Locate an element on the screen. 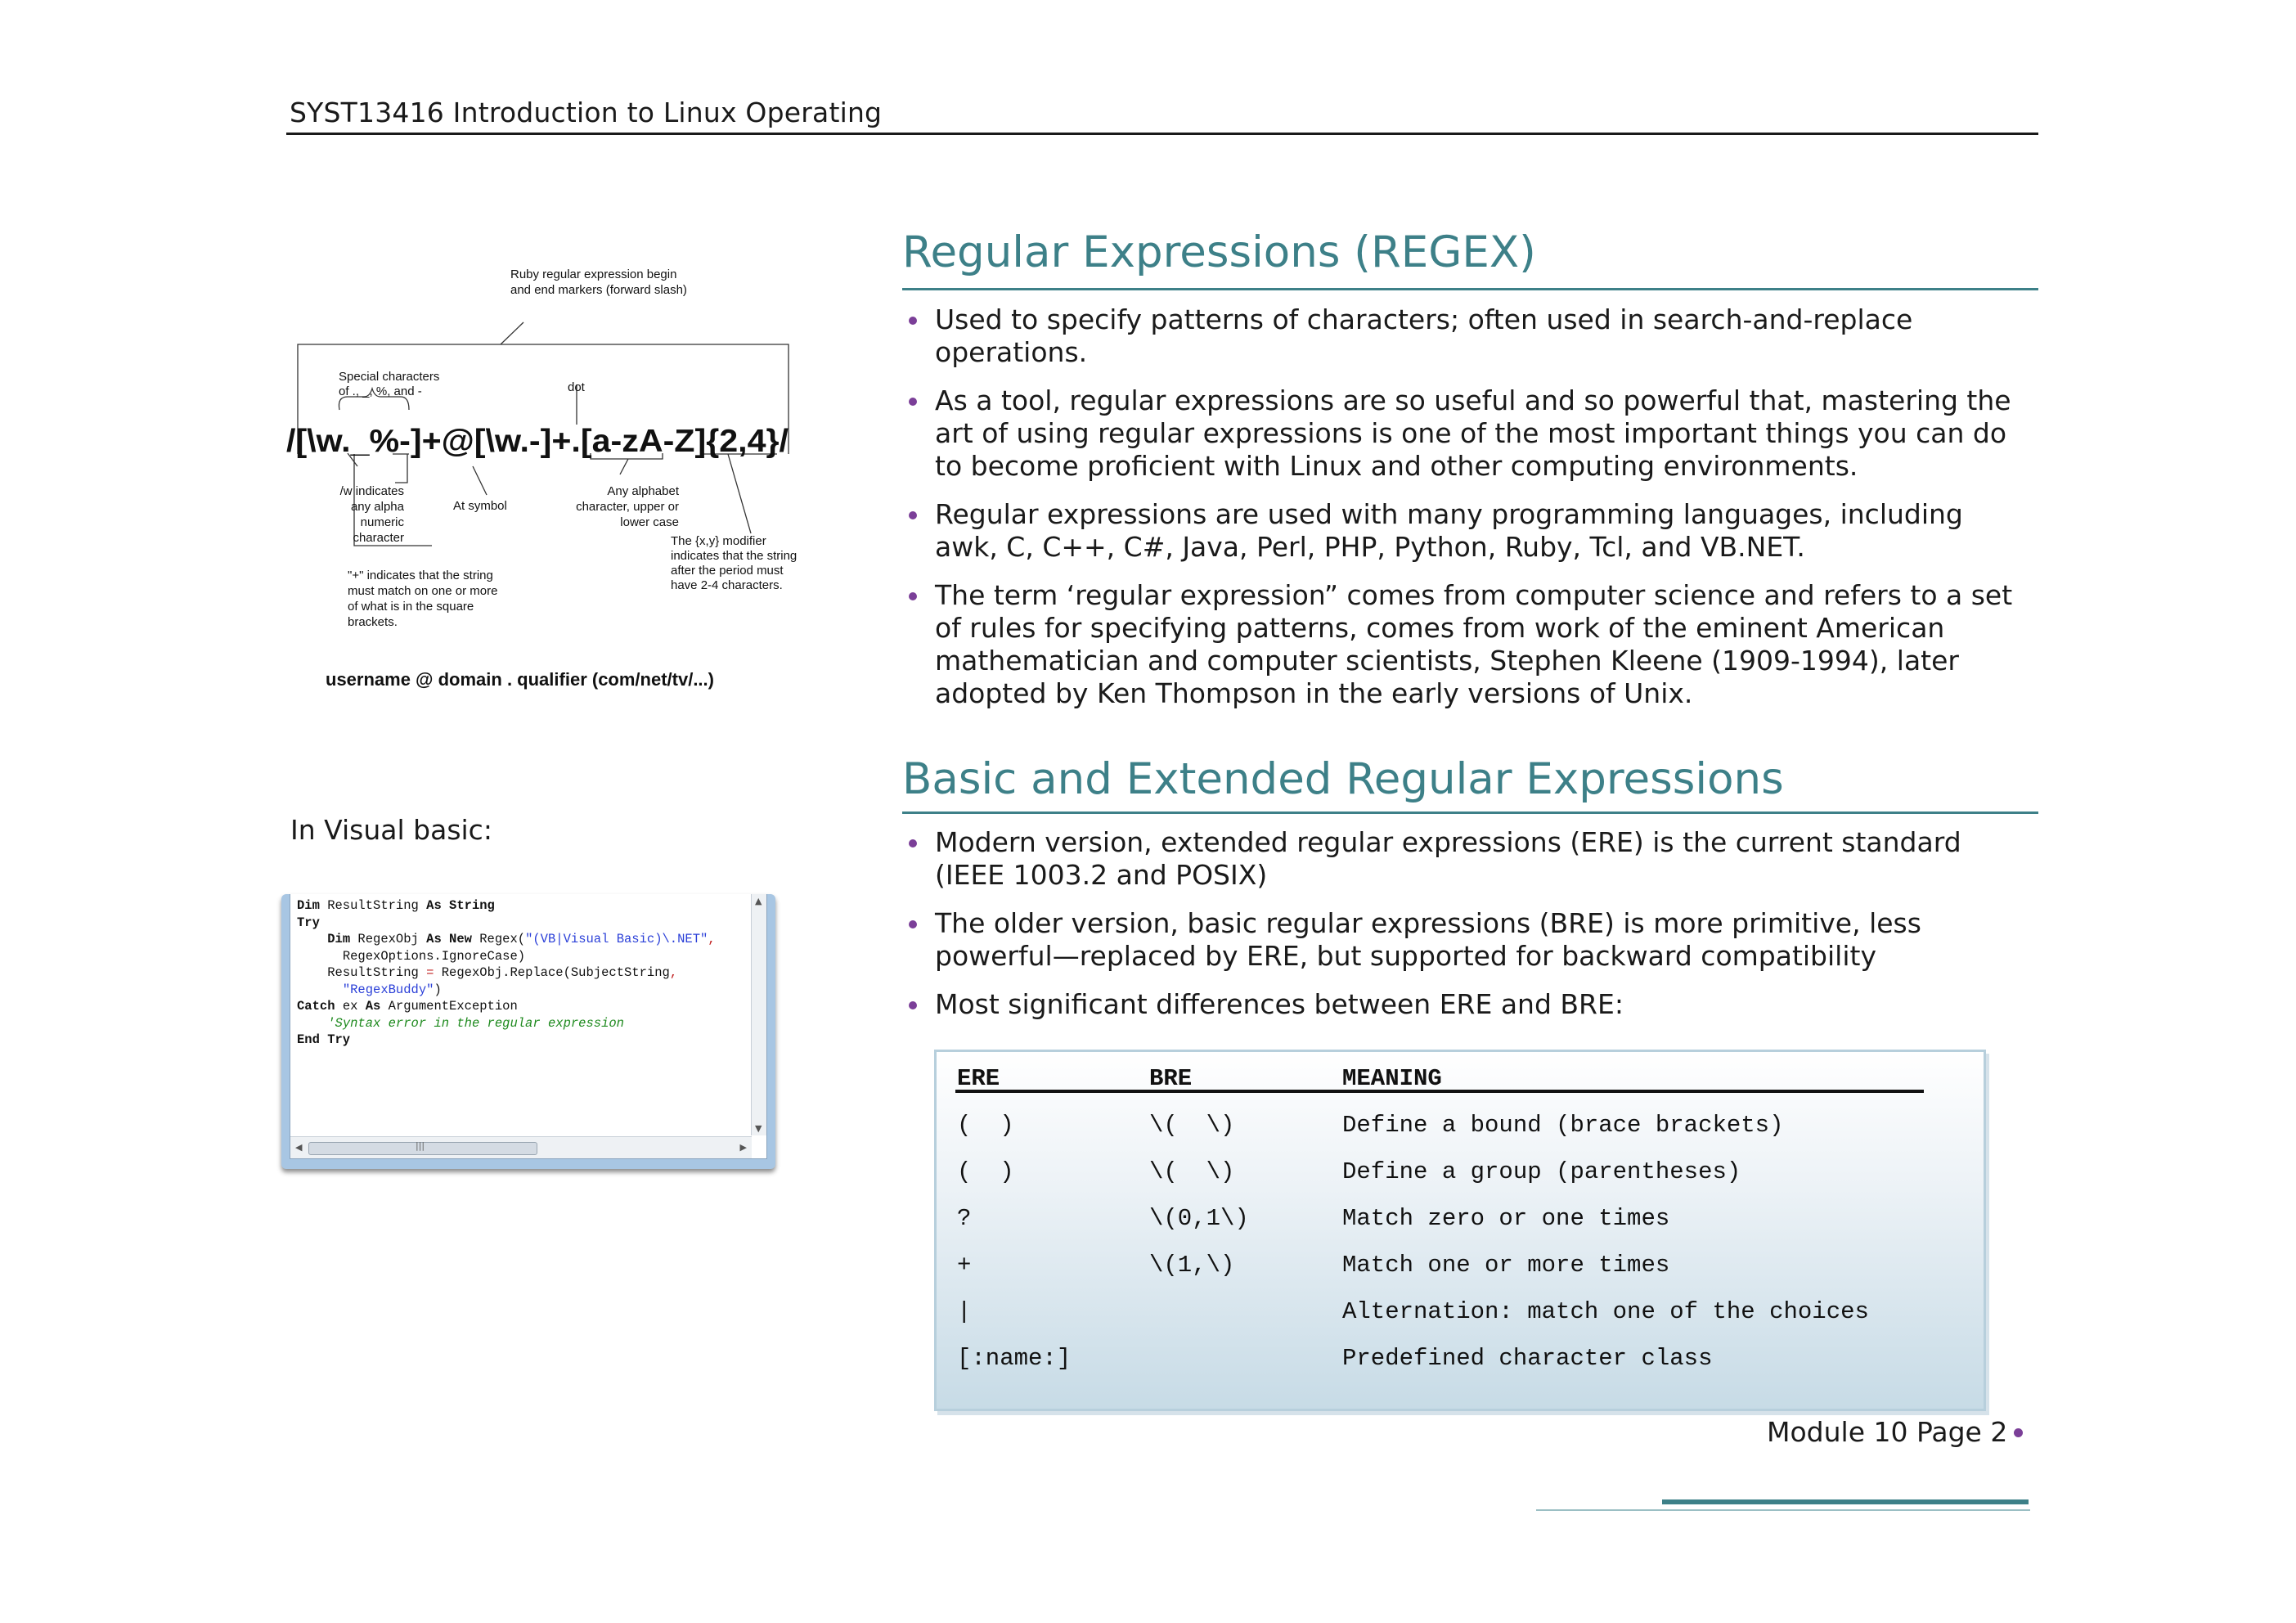 This screenshot has width=2296, height=1623. code-keyword: Try is located at coordinates (308, 923).